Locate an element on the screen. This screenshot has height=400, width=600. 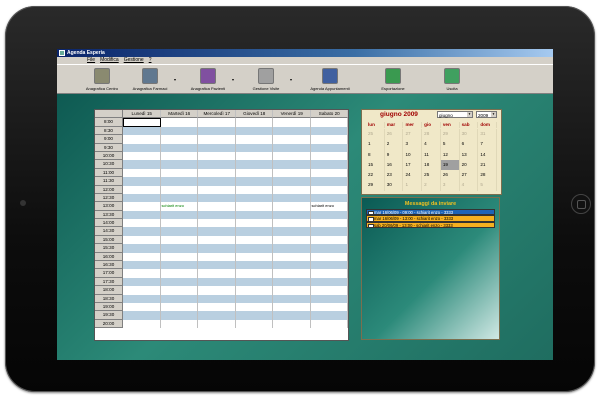
menu-help: ? is located at coordinates (150, 60).